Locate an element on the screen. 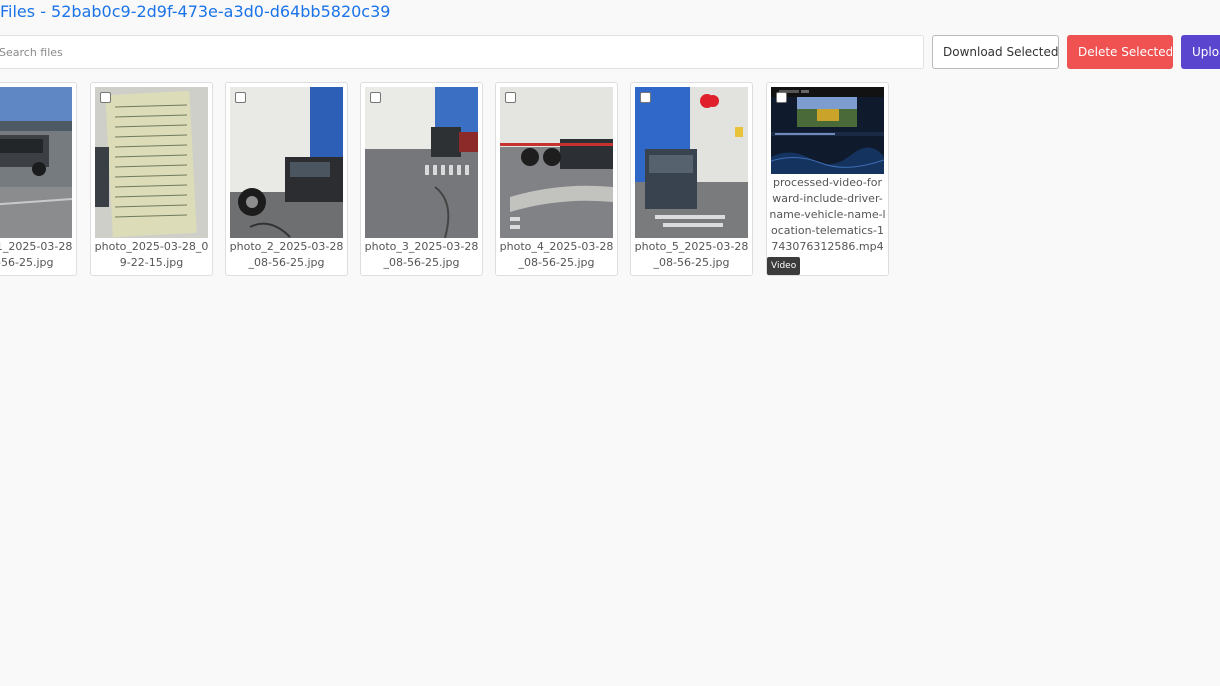 The height and width of the screenshot is (686, 1220). file-card: photo_5_2025-03-28_08-56-25.jpg is located at coordinates (691, 179).